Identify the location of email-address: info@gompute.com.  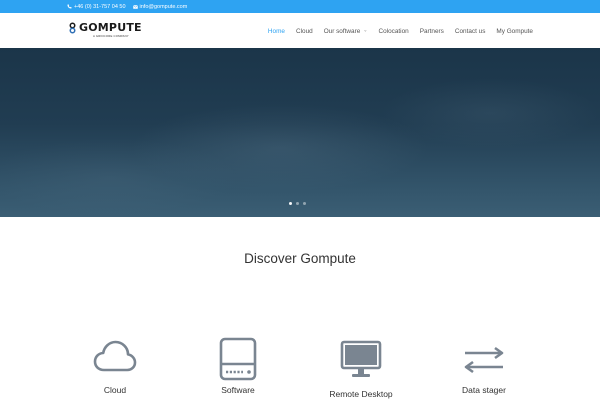
(163, 6).